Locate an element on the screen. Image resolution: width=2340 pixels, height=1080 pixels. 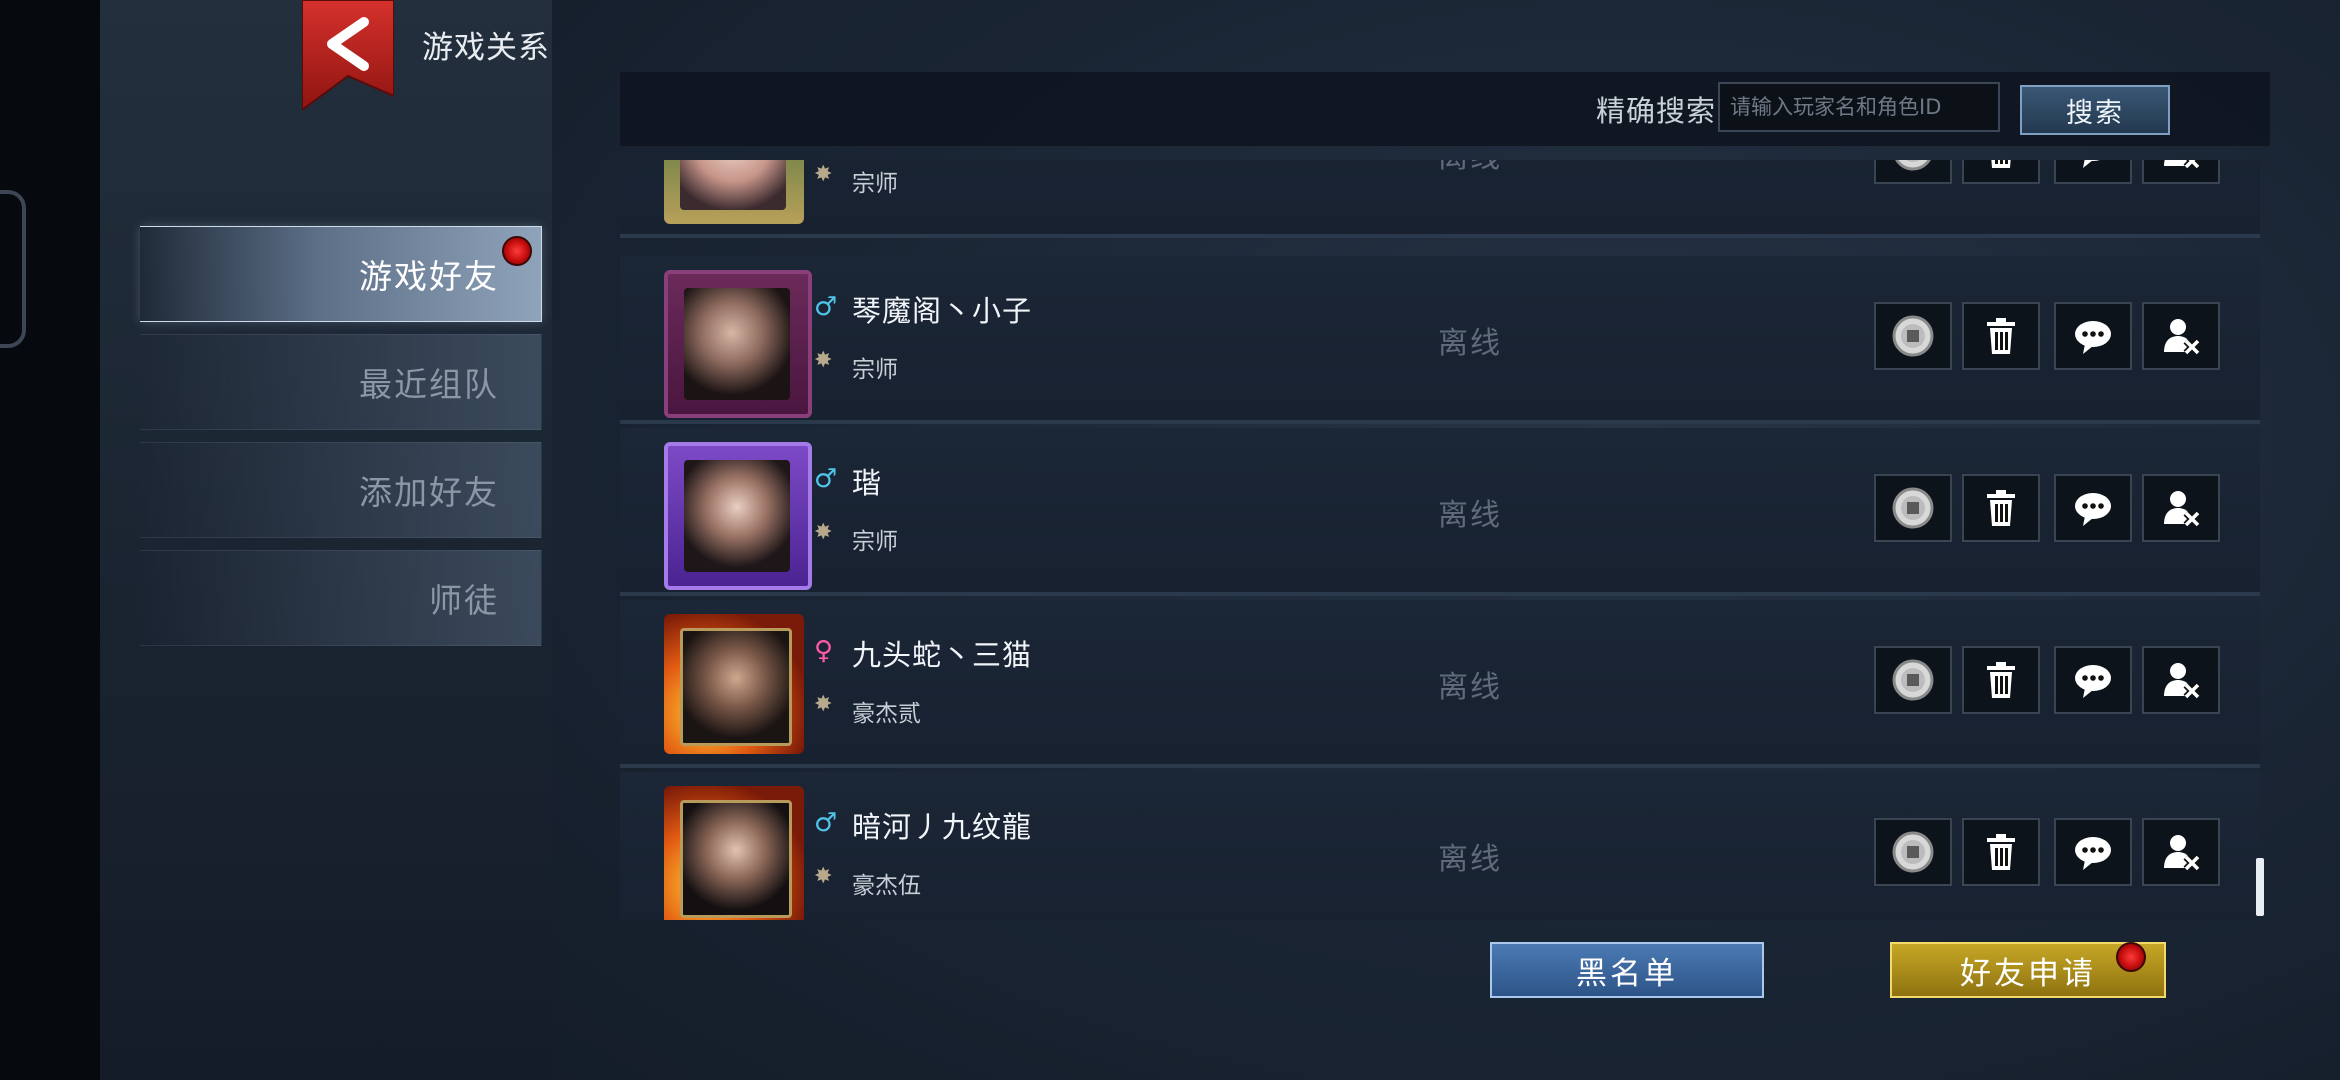
sidebar-item-game-friends: 游戏好友 is located at coordinates (341, 274).